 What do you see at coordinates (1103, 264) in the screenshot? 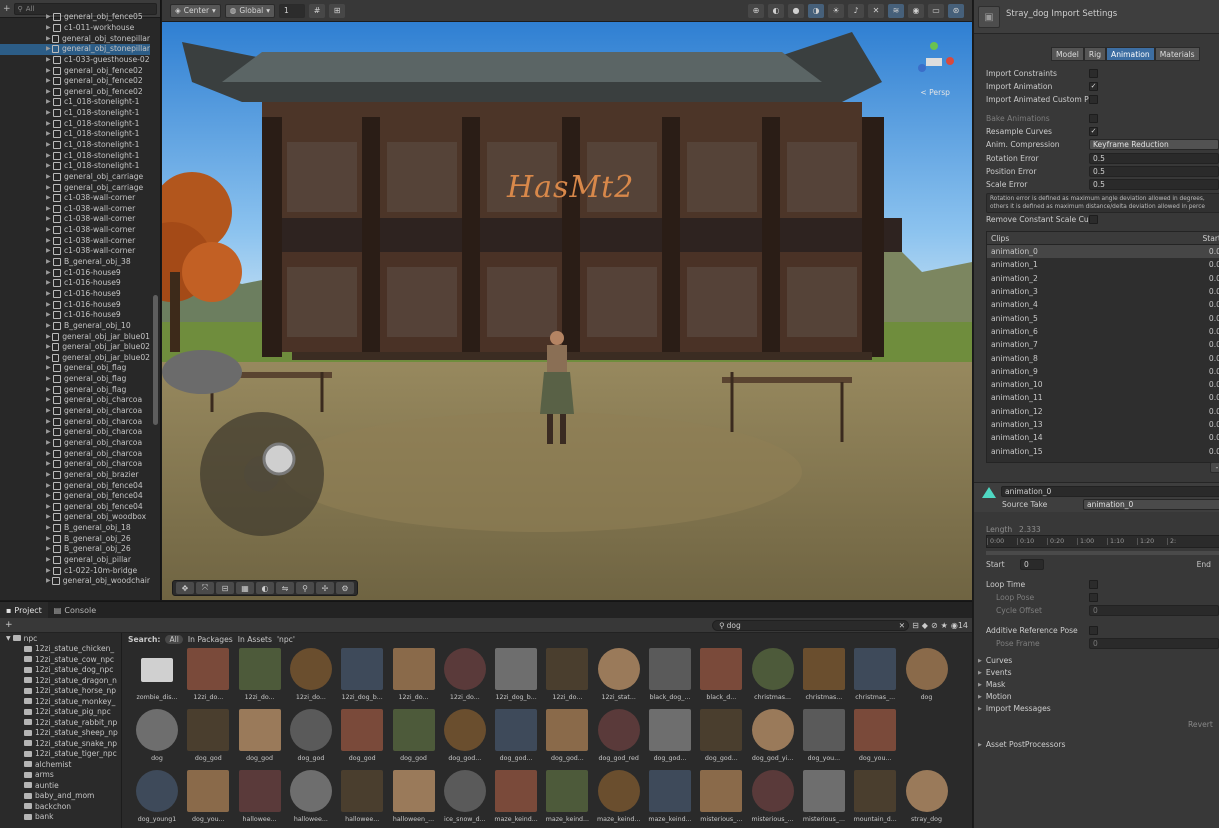
I see `clip-row: animation_1 0.0` at bounding box center [1103, 264].